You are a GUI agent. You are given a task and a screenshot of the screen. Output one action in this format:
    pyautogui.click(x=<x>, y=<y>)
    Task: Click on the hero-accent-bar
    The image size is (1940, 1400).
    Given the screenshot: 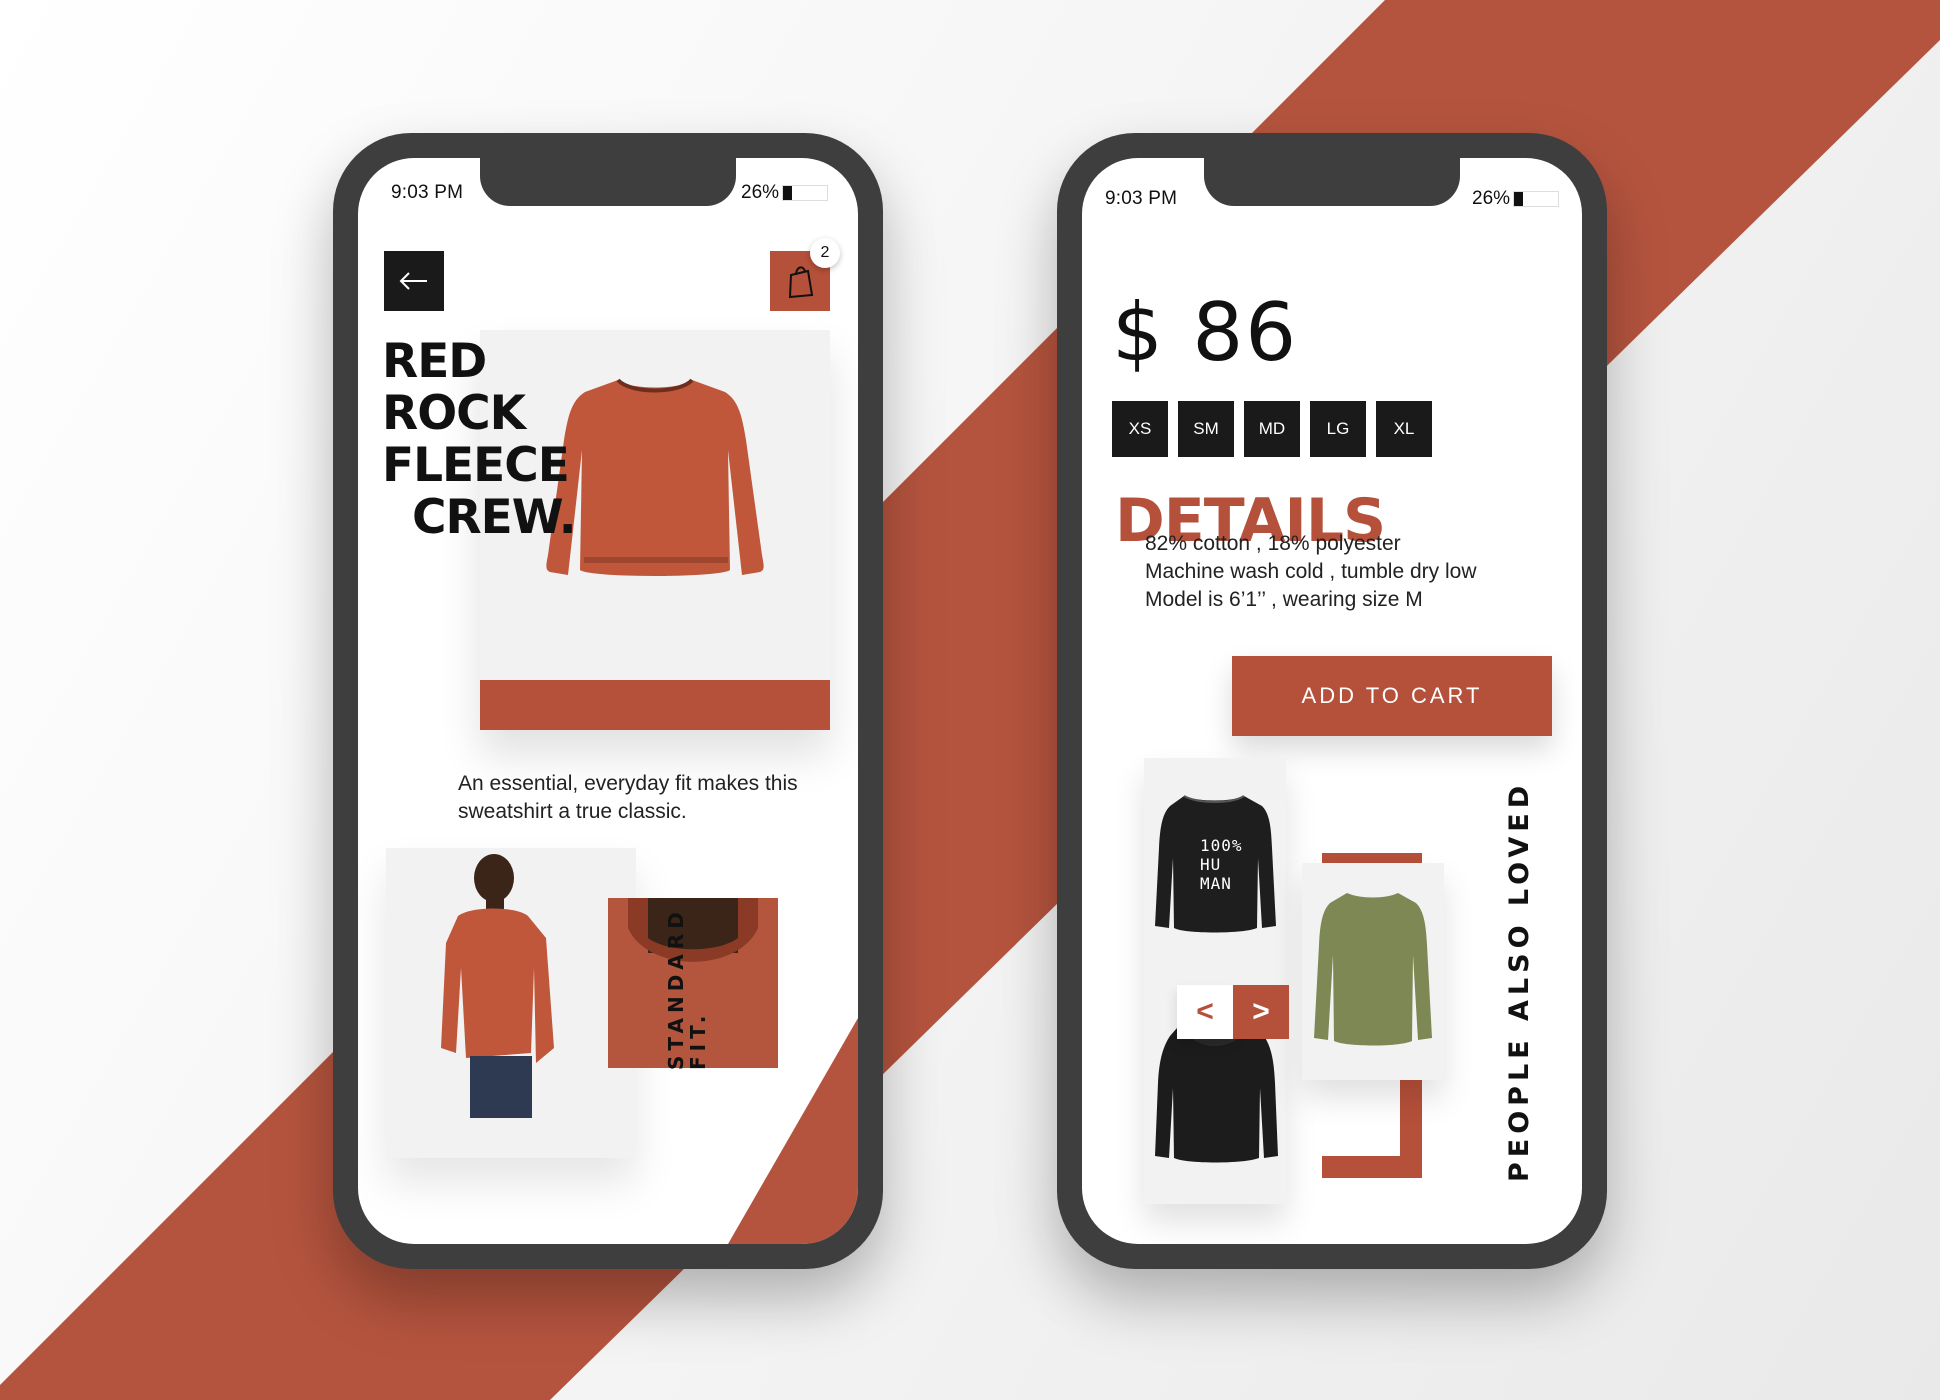 What is the action you would take?
    pyautogui.click(x=655, y=705)
    